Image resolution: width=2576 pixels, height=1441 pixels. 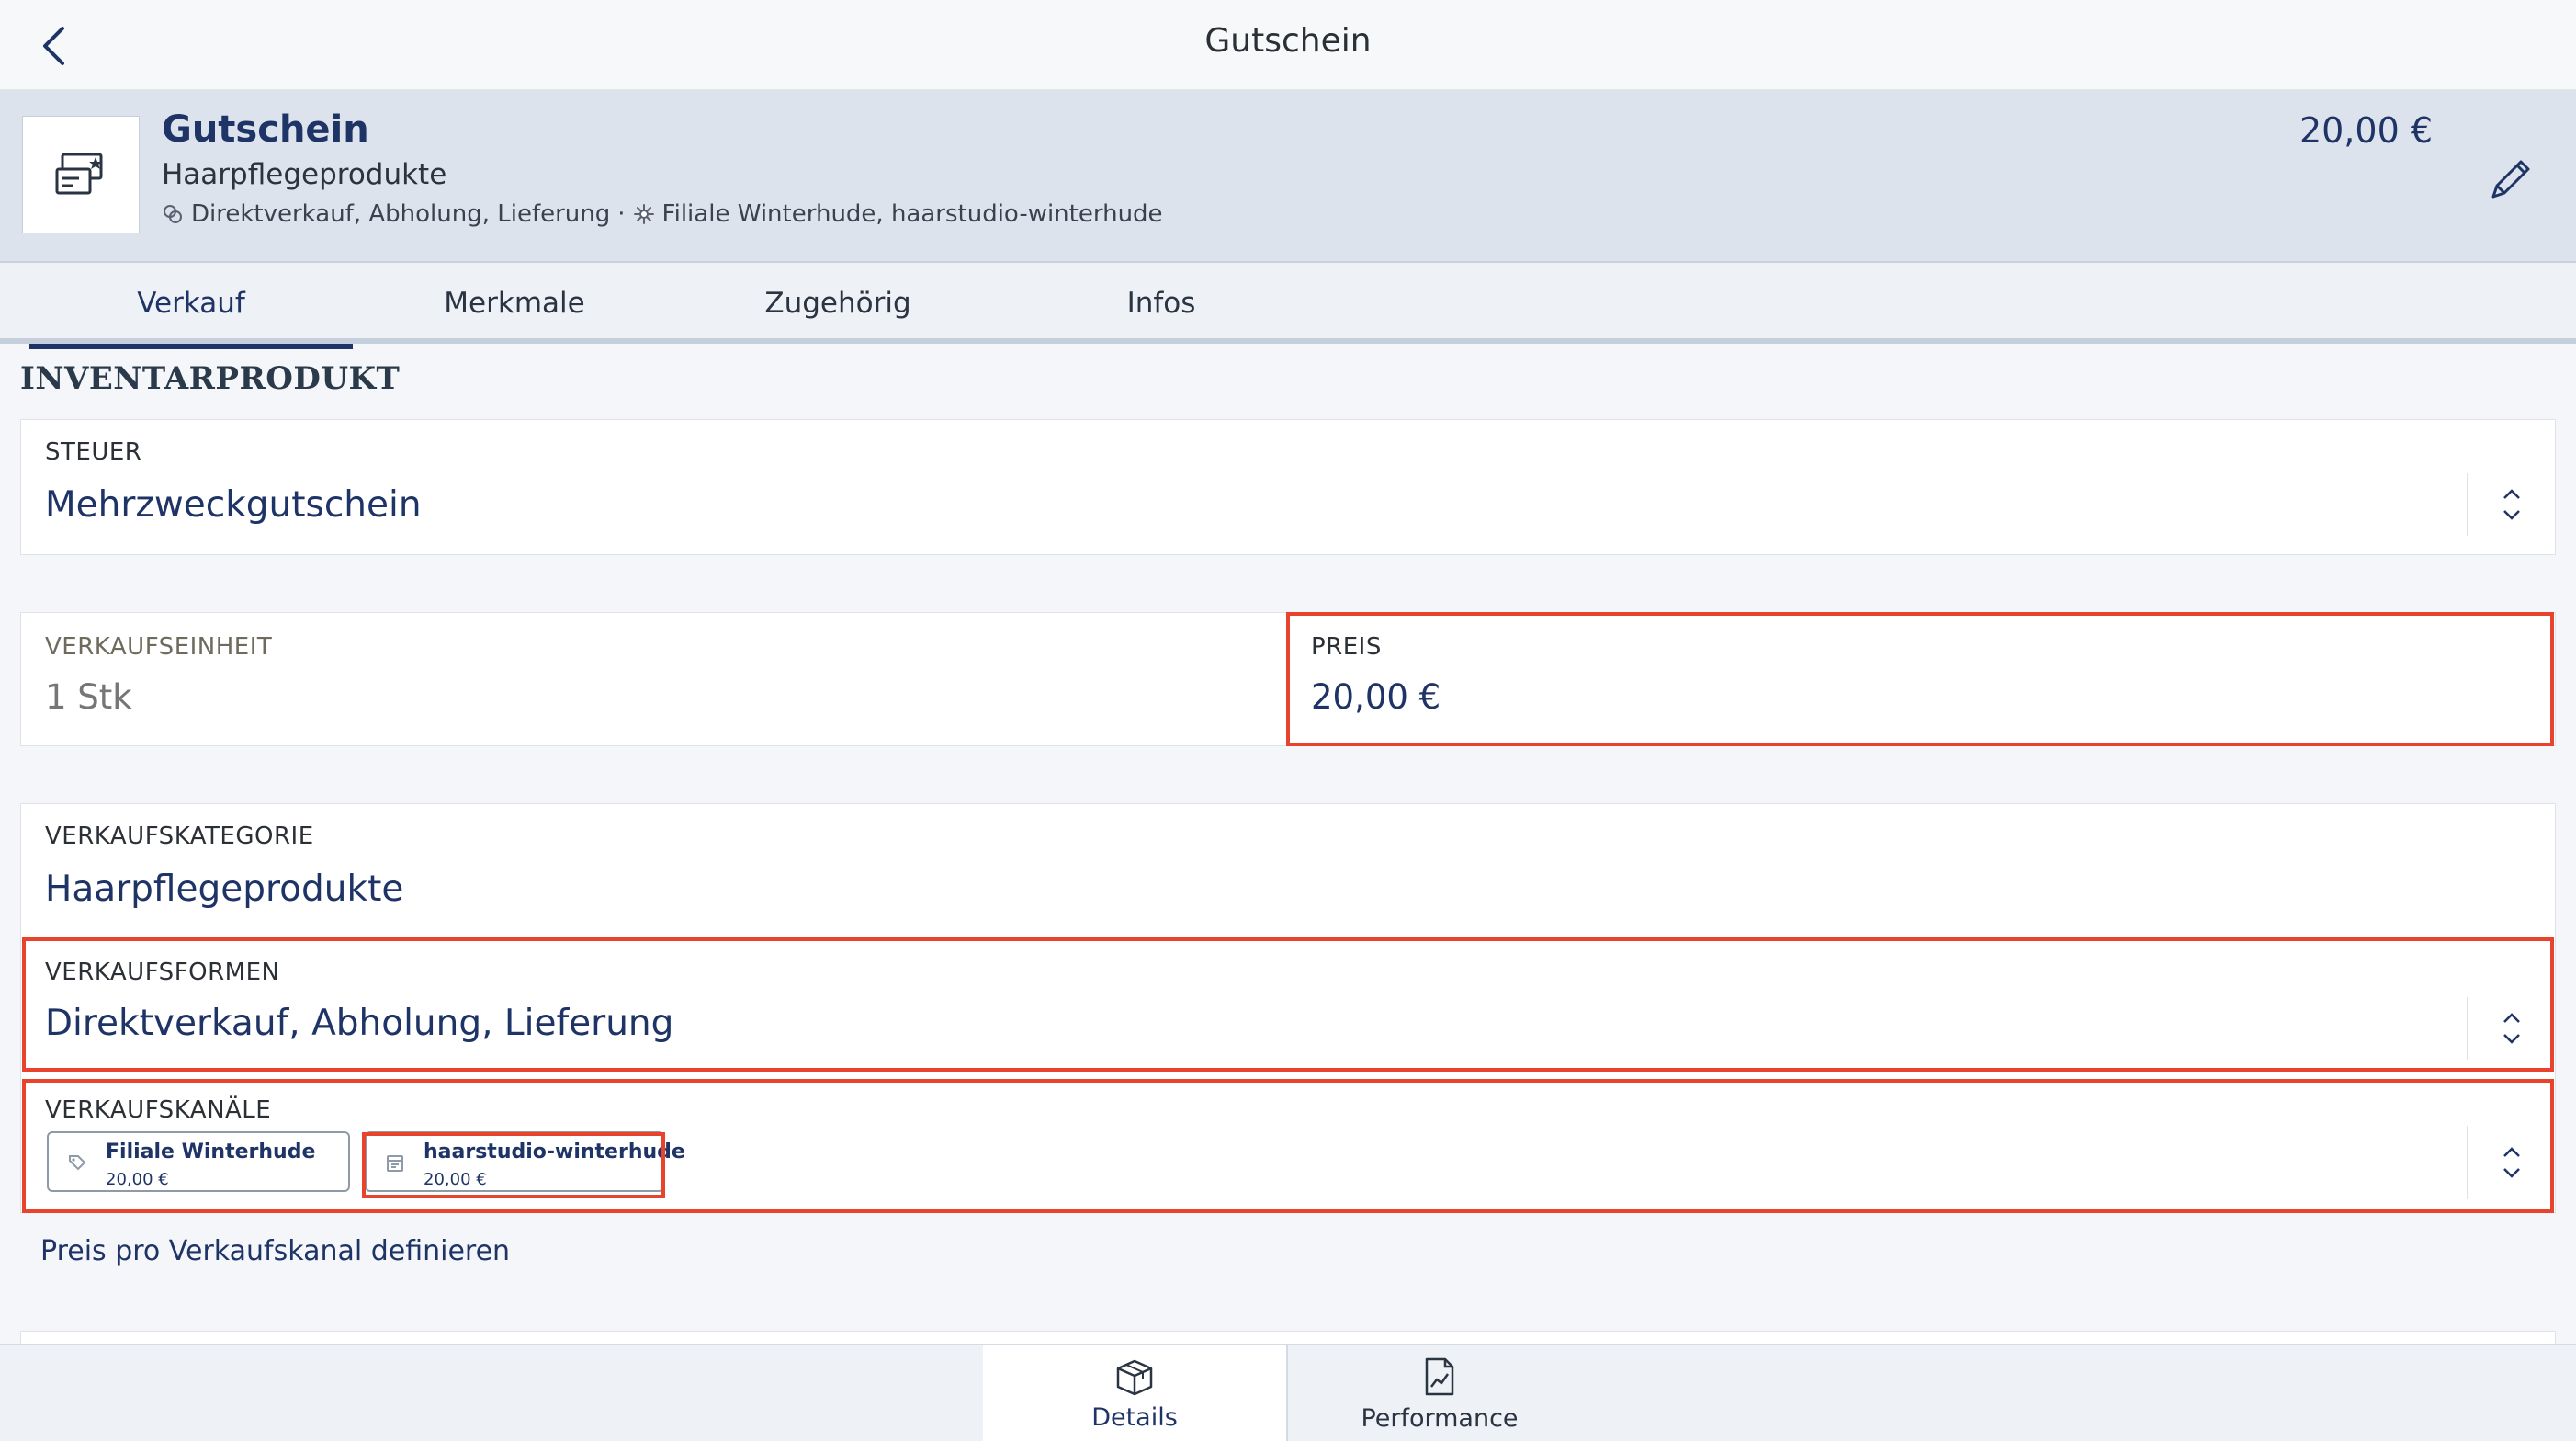 What do you see at coordinates (644, 214) in the screenshot?
I see `channels-icon` at bounding box center [644, 214].